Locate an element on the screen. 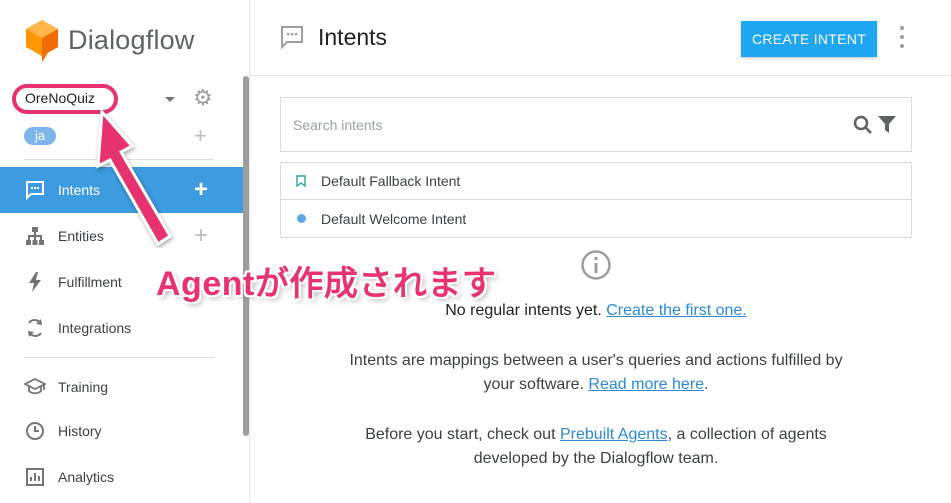 The width and height of the screenshot is (951, 503). dialogflow-logo-icon is located at coordinates (42, 41).